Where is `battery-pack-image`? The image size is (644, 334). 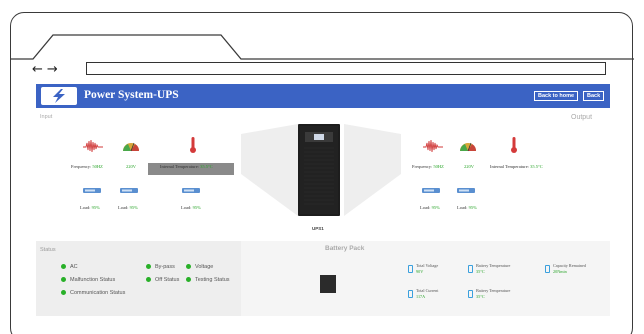 battery-pack-image is located at coordinates (328, 284).